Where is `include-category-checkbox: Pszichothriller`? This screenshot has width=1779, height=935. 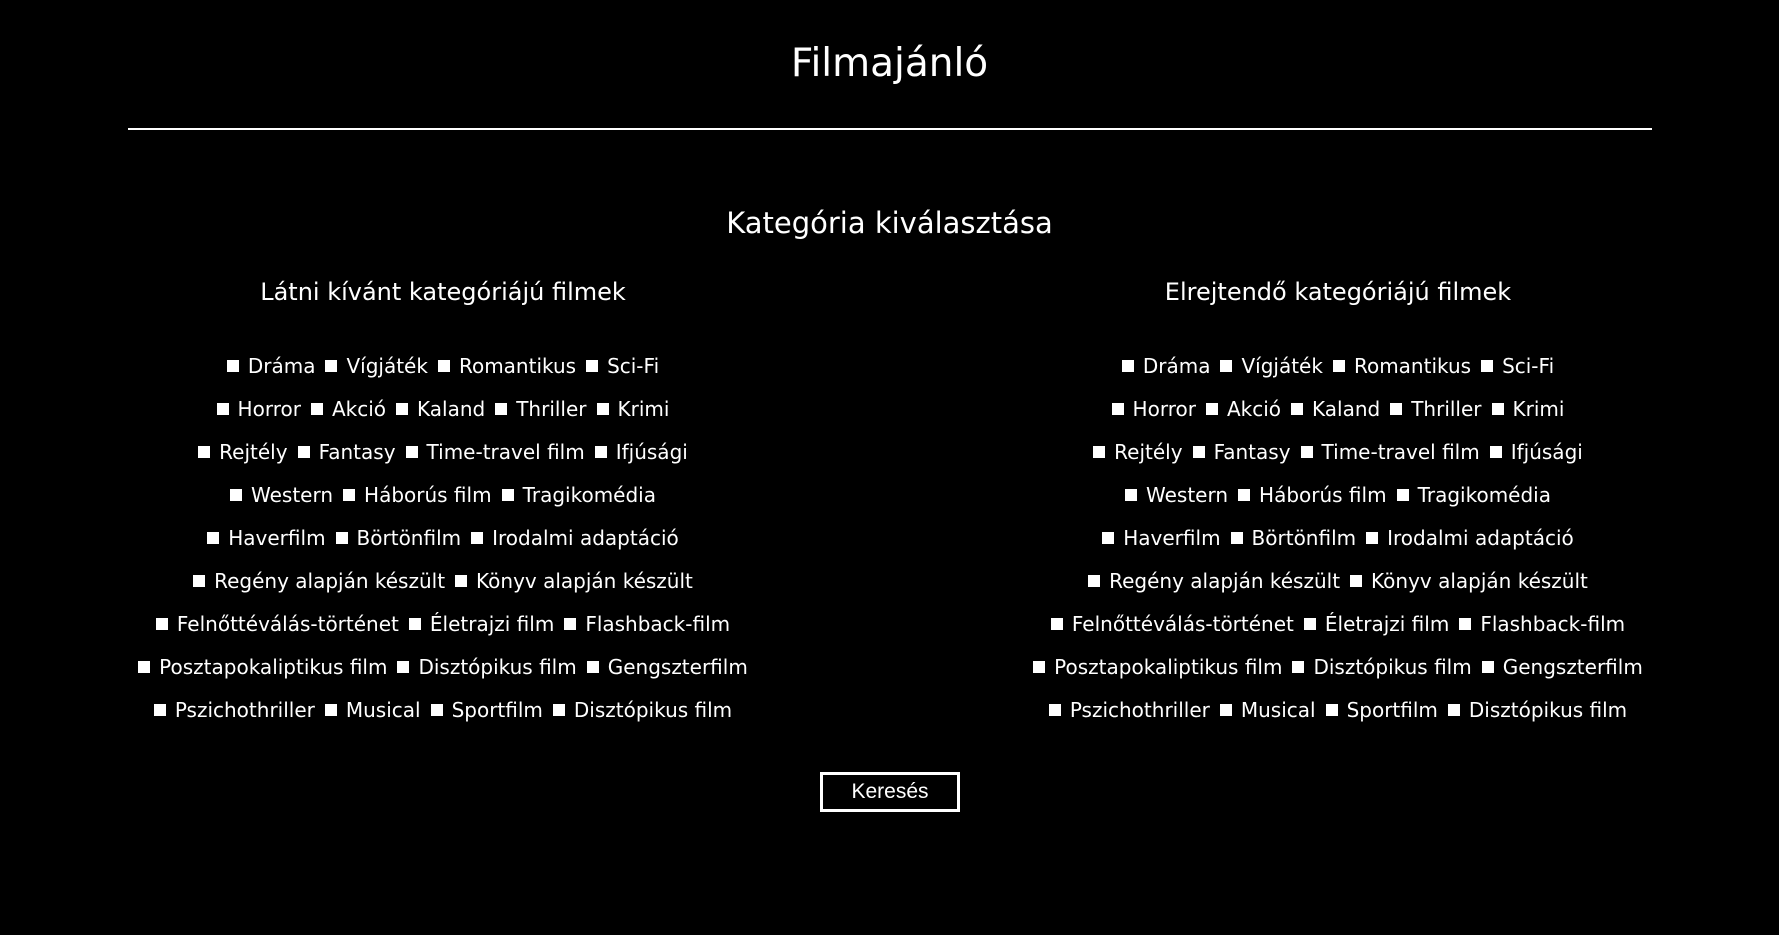
include-category-checkbox: Pszichothriller is located at coordinates (234, 710).